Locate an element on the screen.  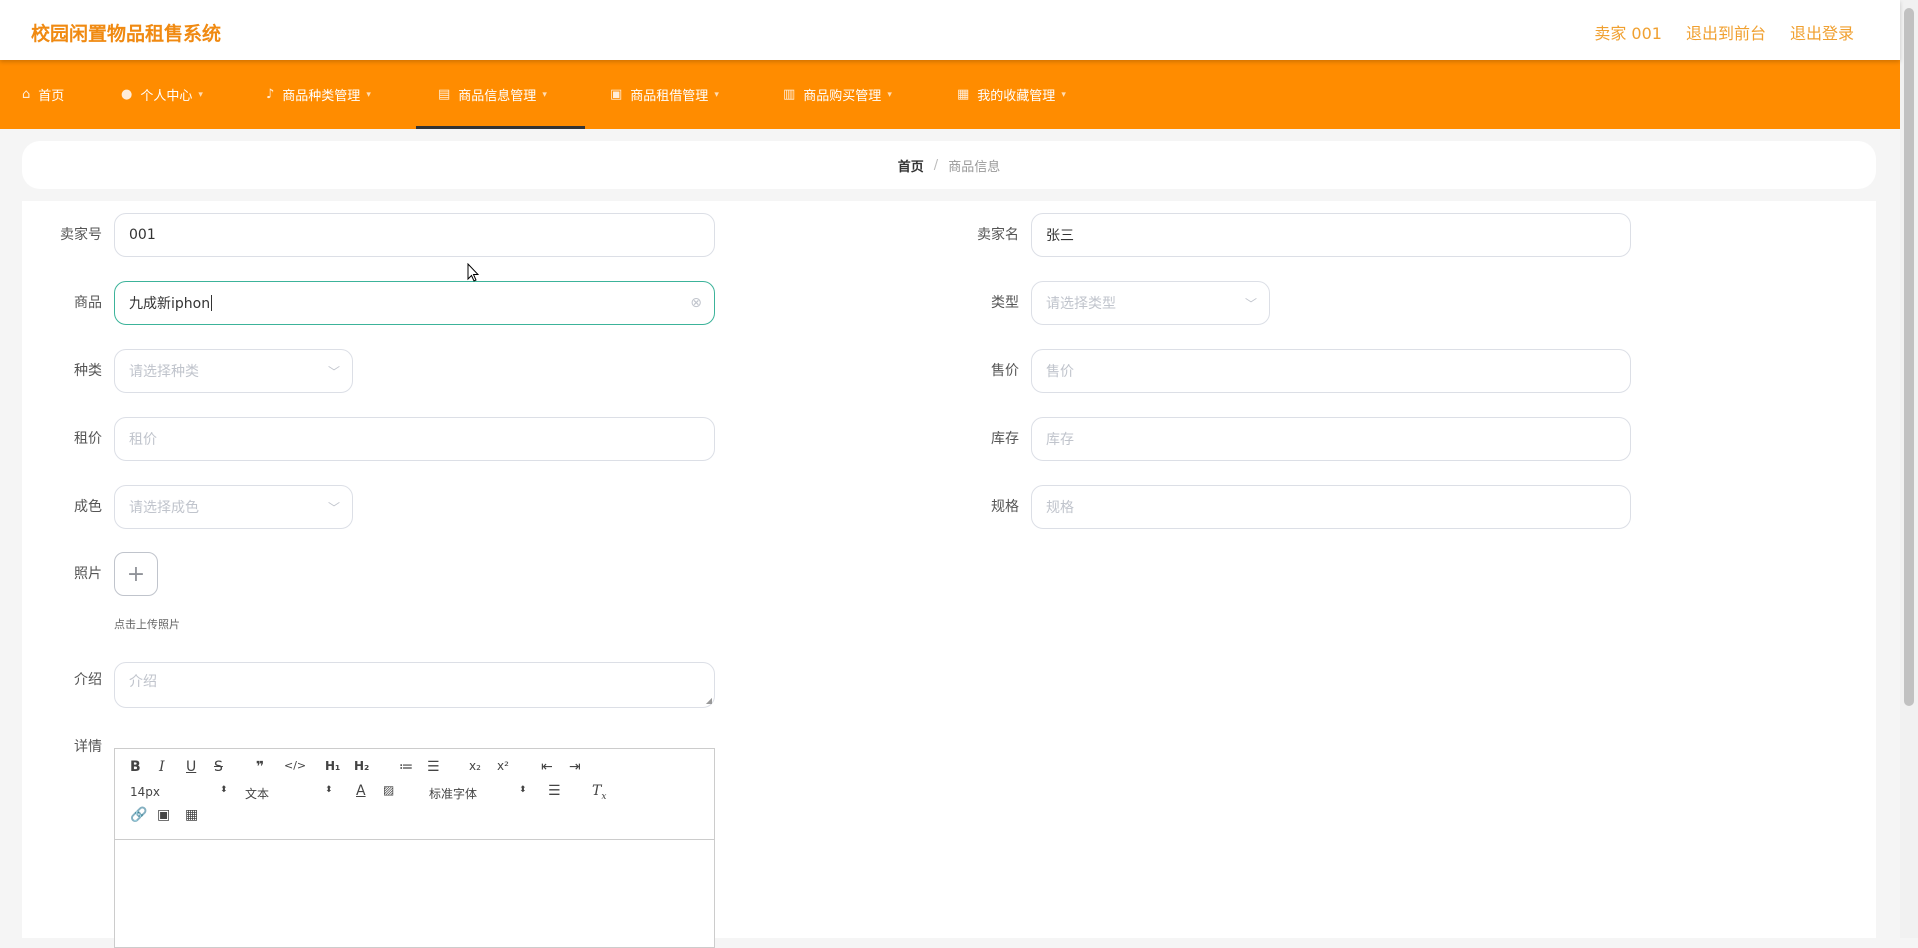
seller-id-field: 001 is located at coordinates (414, 235).